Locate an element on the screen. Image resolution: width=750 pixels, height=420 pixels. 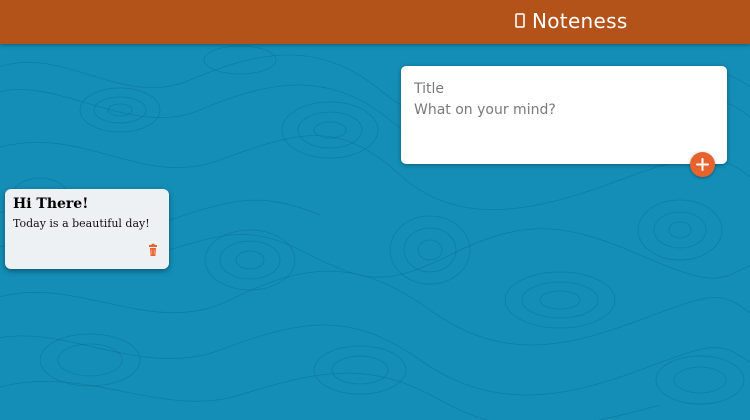
note-icon is located at coordinates (521, 21).